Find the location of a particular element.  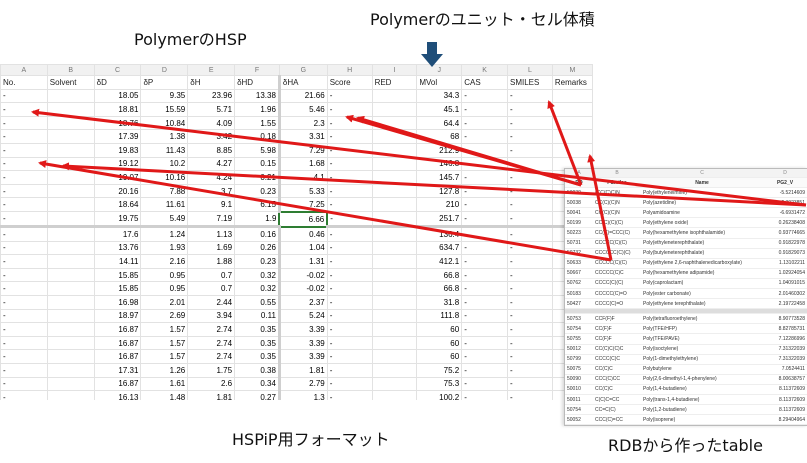

arrow-to-smiles-column is located at coordinates (600, 207).